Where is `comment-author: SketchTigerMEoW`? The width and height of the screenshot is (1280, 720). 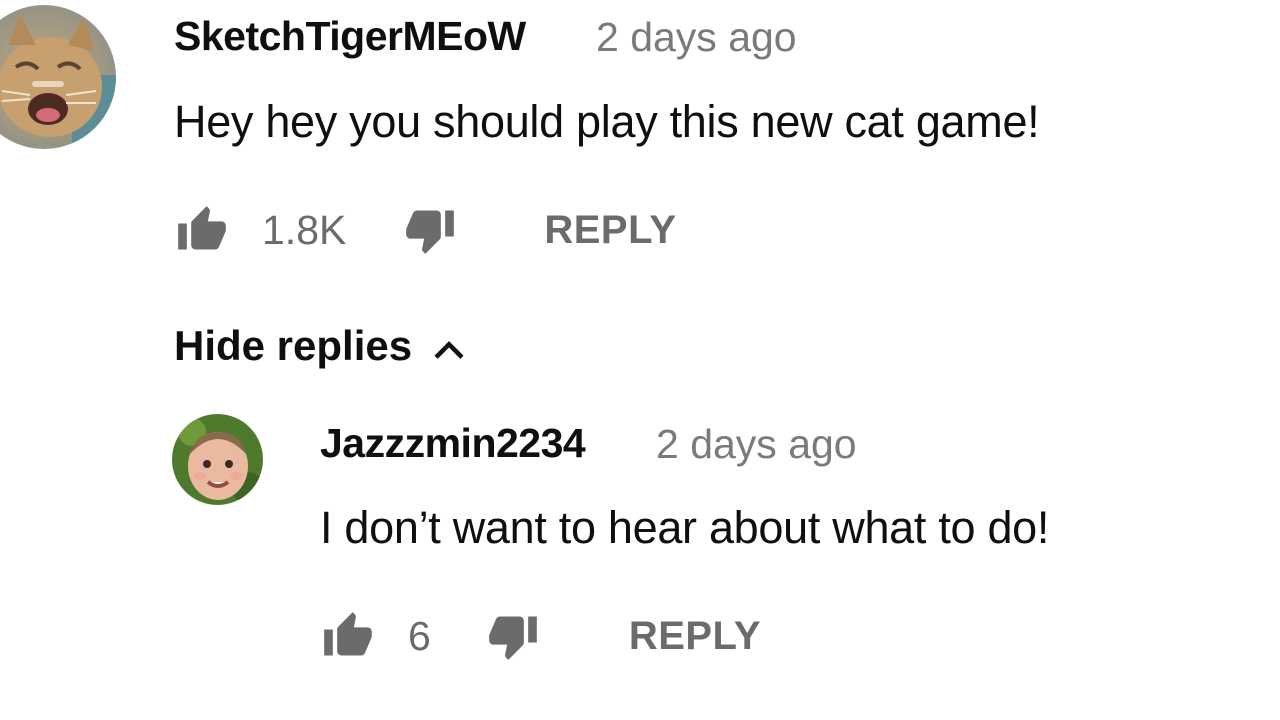
comment-author: SketchTigerMEoW is located at coordinates (350, 36).